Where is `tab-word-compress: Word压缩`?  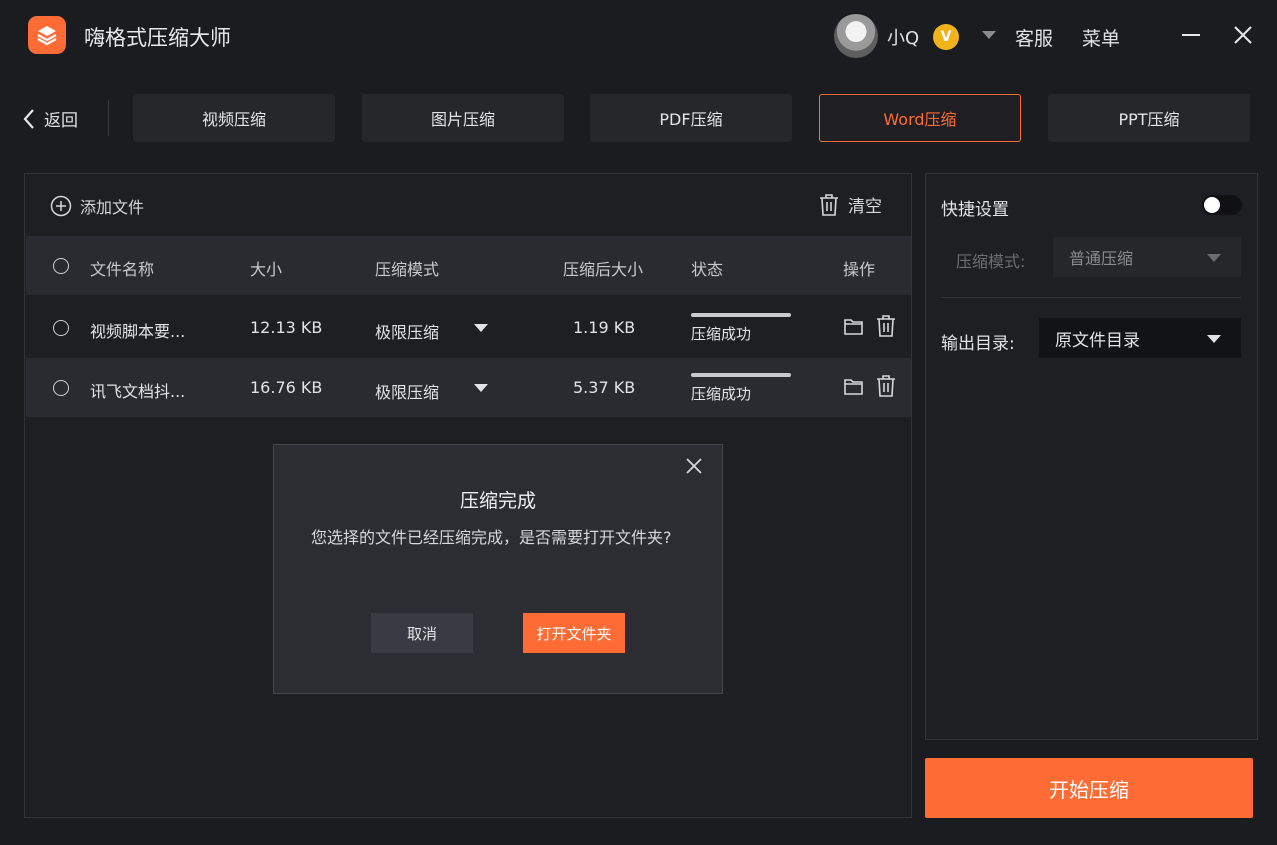
tab-word-compress: Word压缩 is located at coordinates (920, 118).